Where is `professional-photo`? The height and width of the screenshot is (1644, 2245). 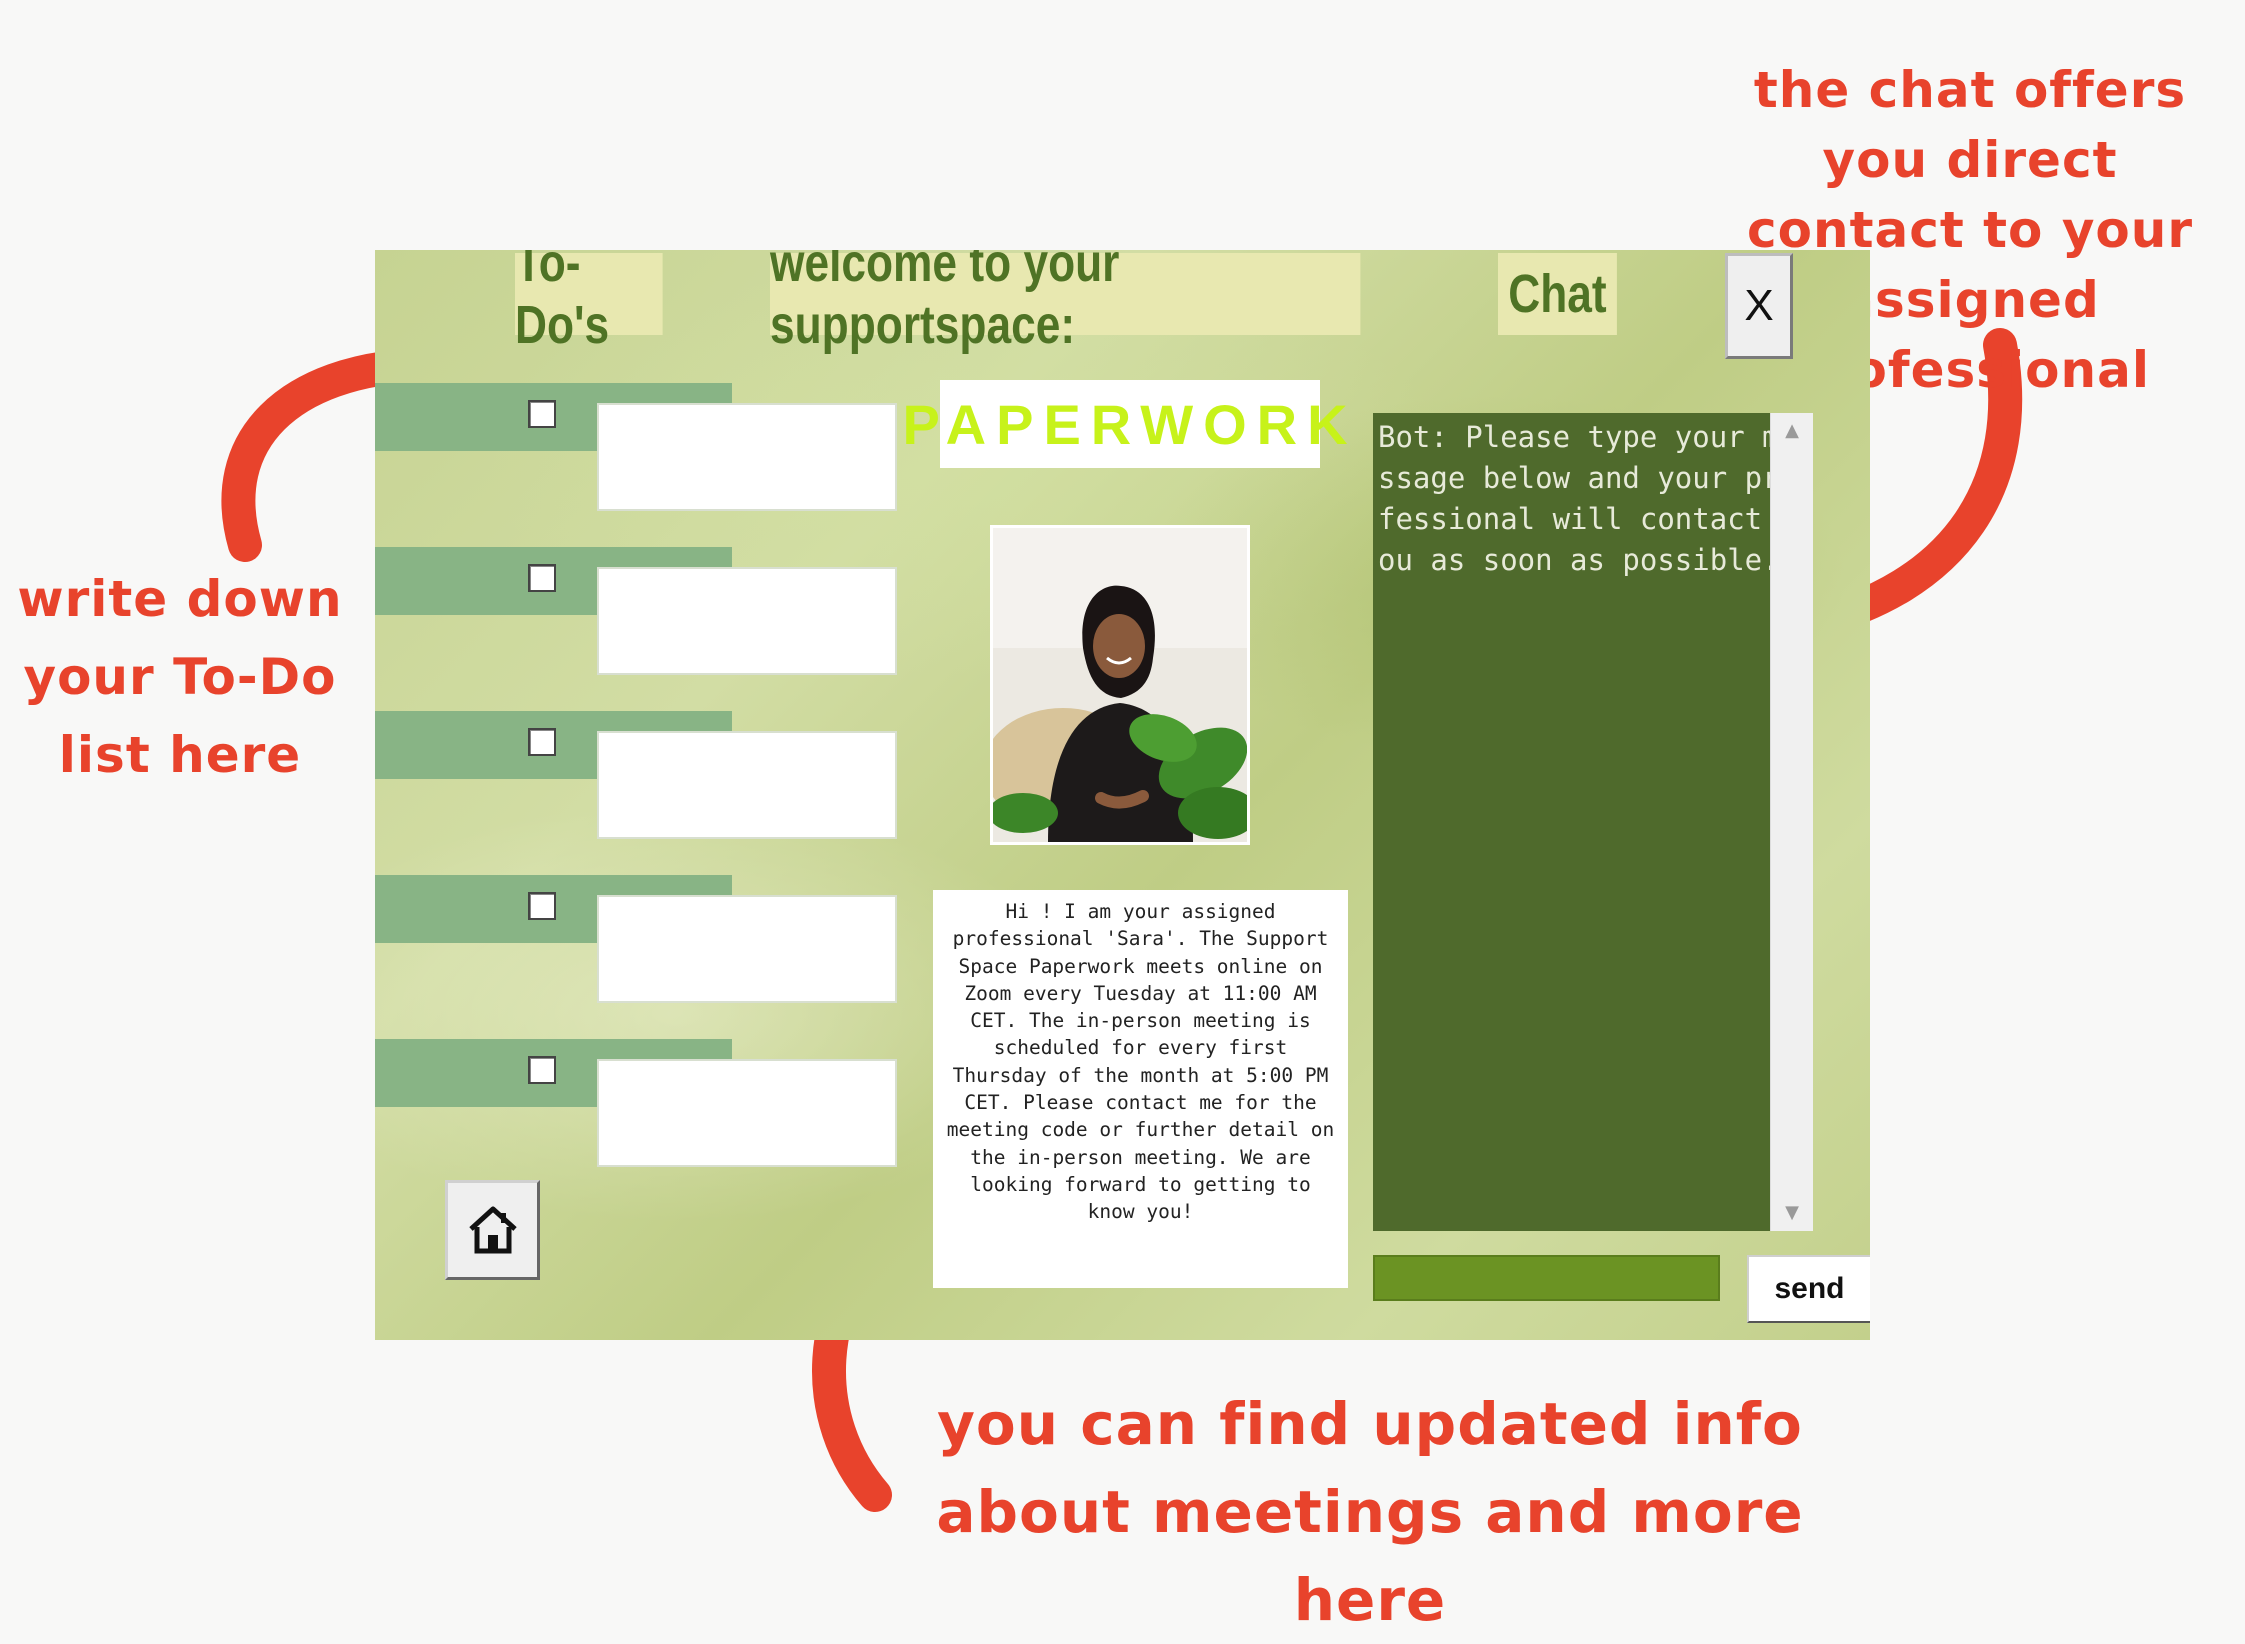
professional-photo is located at coordinates (1120, 685).